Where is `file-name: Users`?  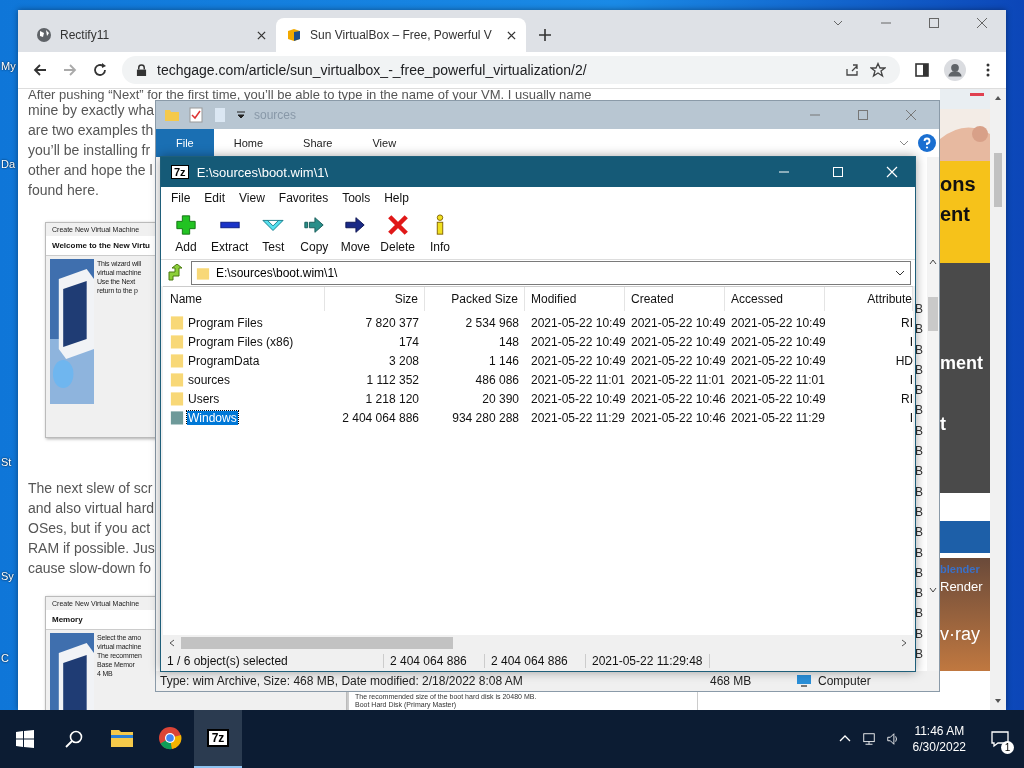 file-name: Users is located at coordinates (204, 398).